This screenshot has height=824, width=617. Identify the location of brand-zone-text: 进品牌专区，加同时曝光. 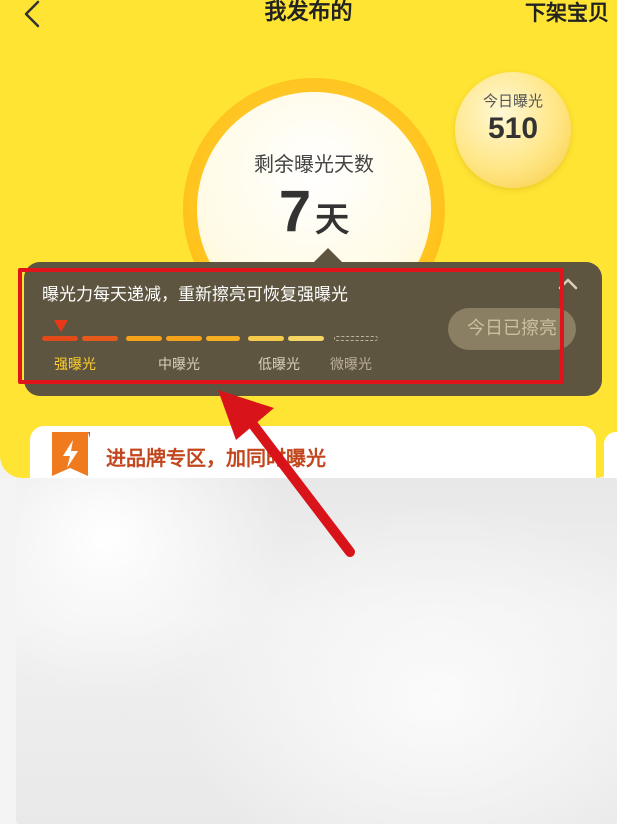
(216, 458).